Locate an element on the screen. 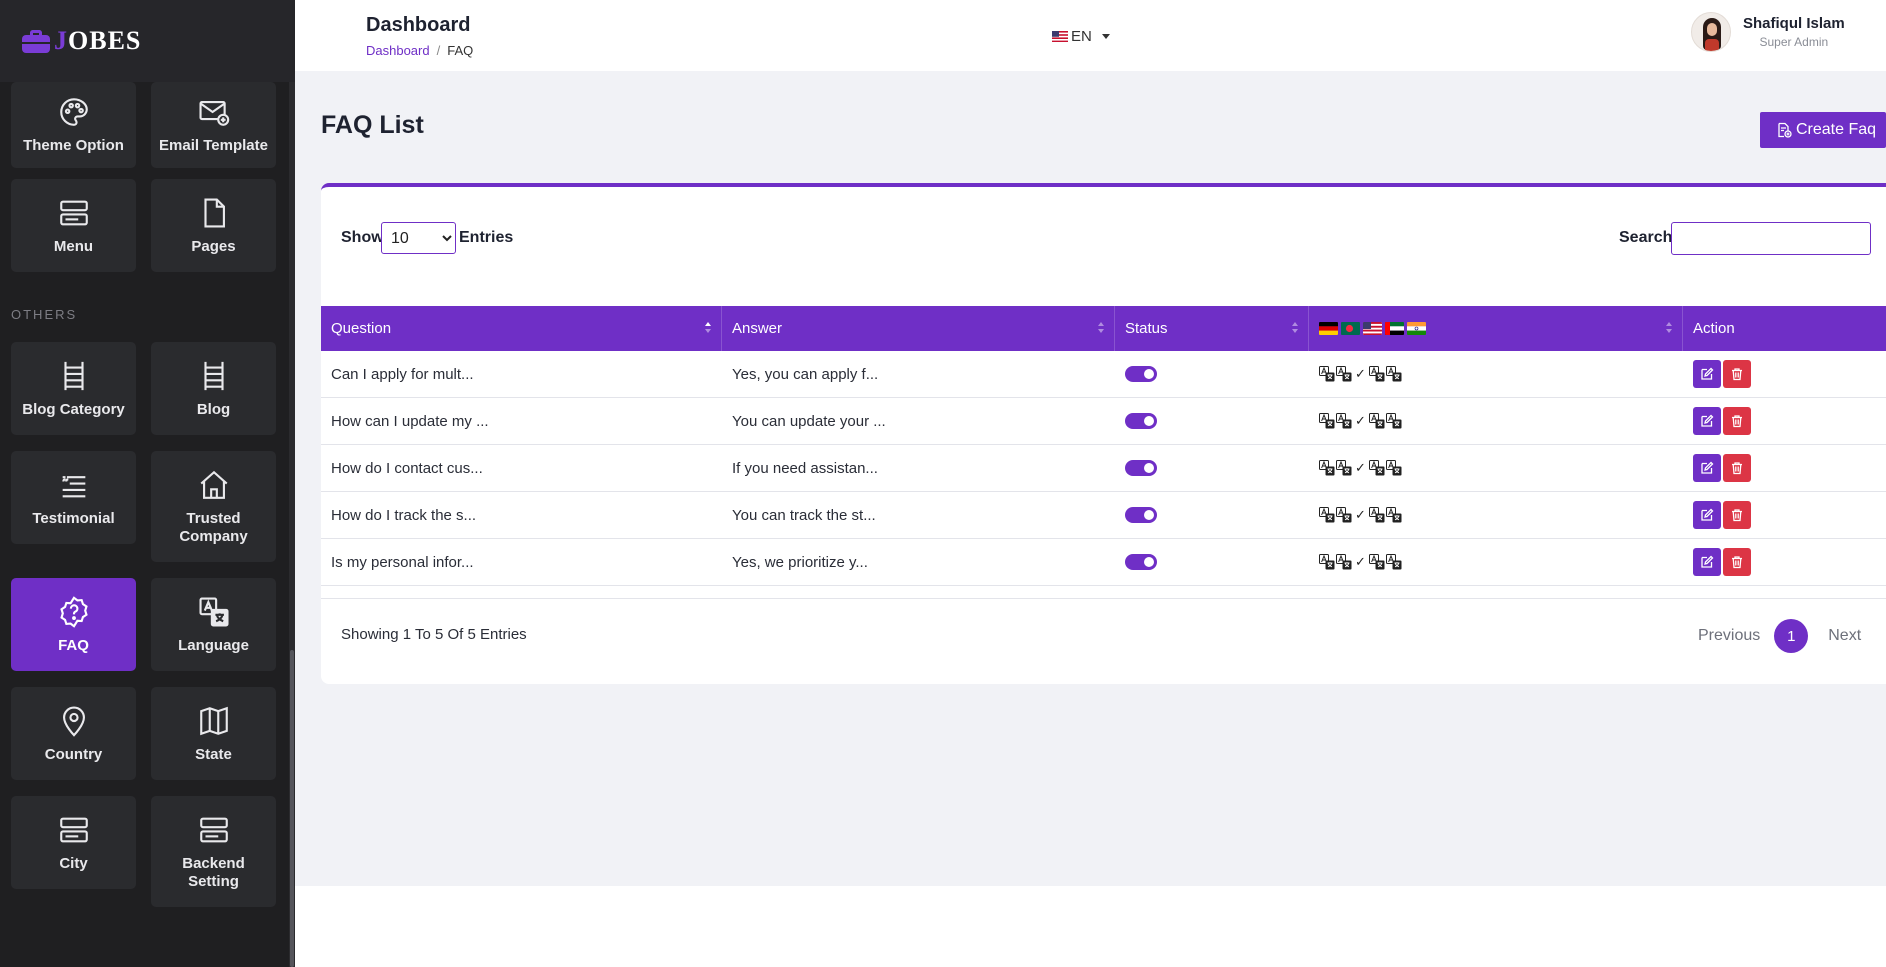 This screenshot has width=1886, height=967. show-label: Show is located at coordinates (362, 237).